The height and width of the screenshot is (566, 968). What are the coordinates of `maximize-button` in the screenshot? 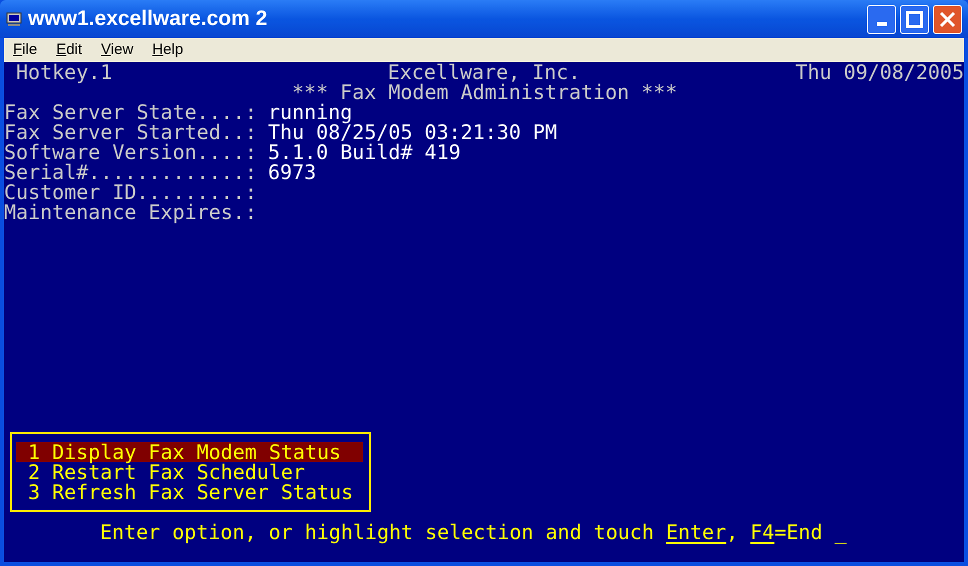 It's located at (914, 19).